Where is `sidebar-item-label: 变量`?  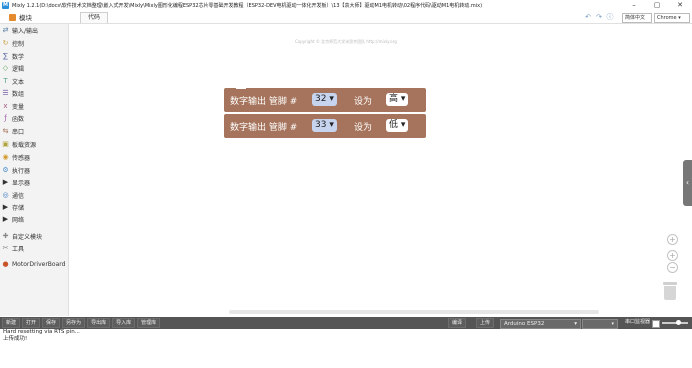 sidebar-item-label: 变量 is located at coordinates (18, 107).